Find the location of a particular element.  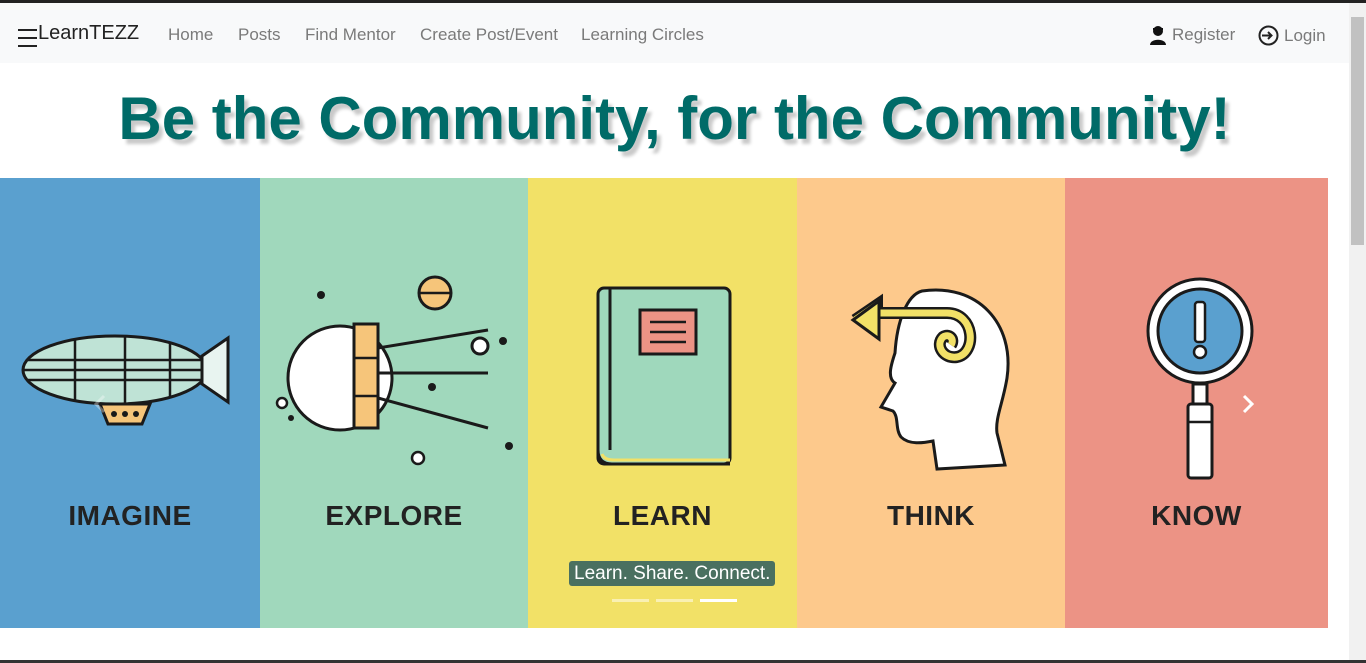

carousel-caption: Learn. Share. Connect. is located at coordinates (672, 573).